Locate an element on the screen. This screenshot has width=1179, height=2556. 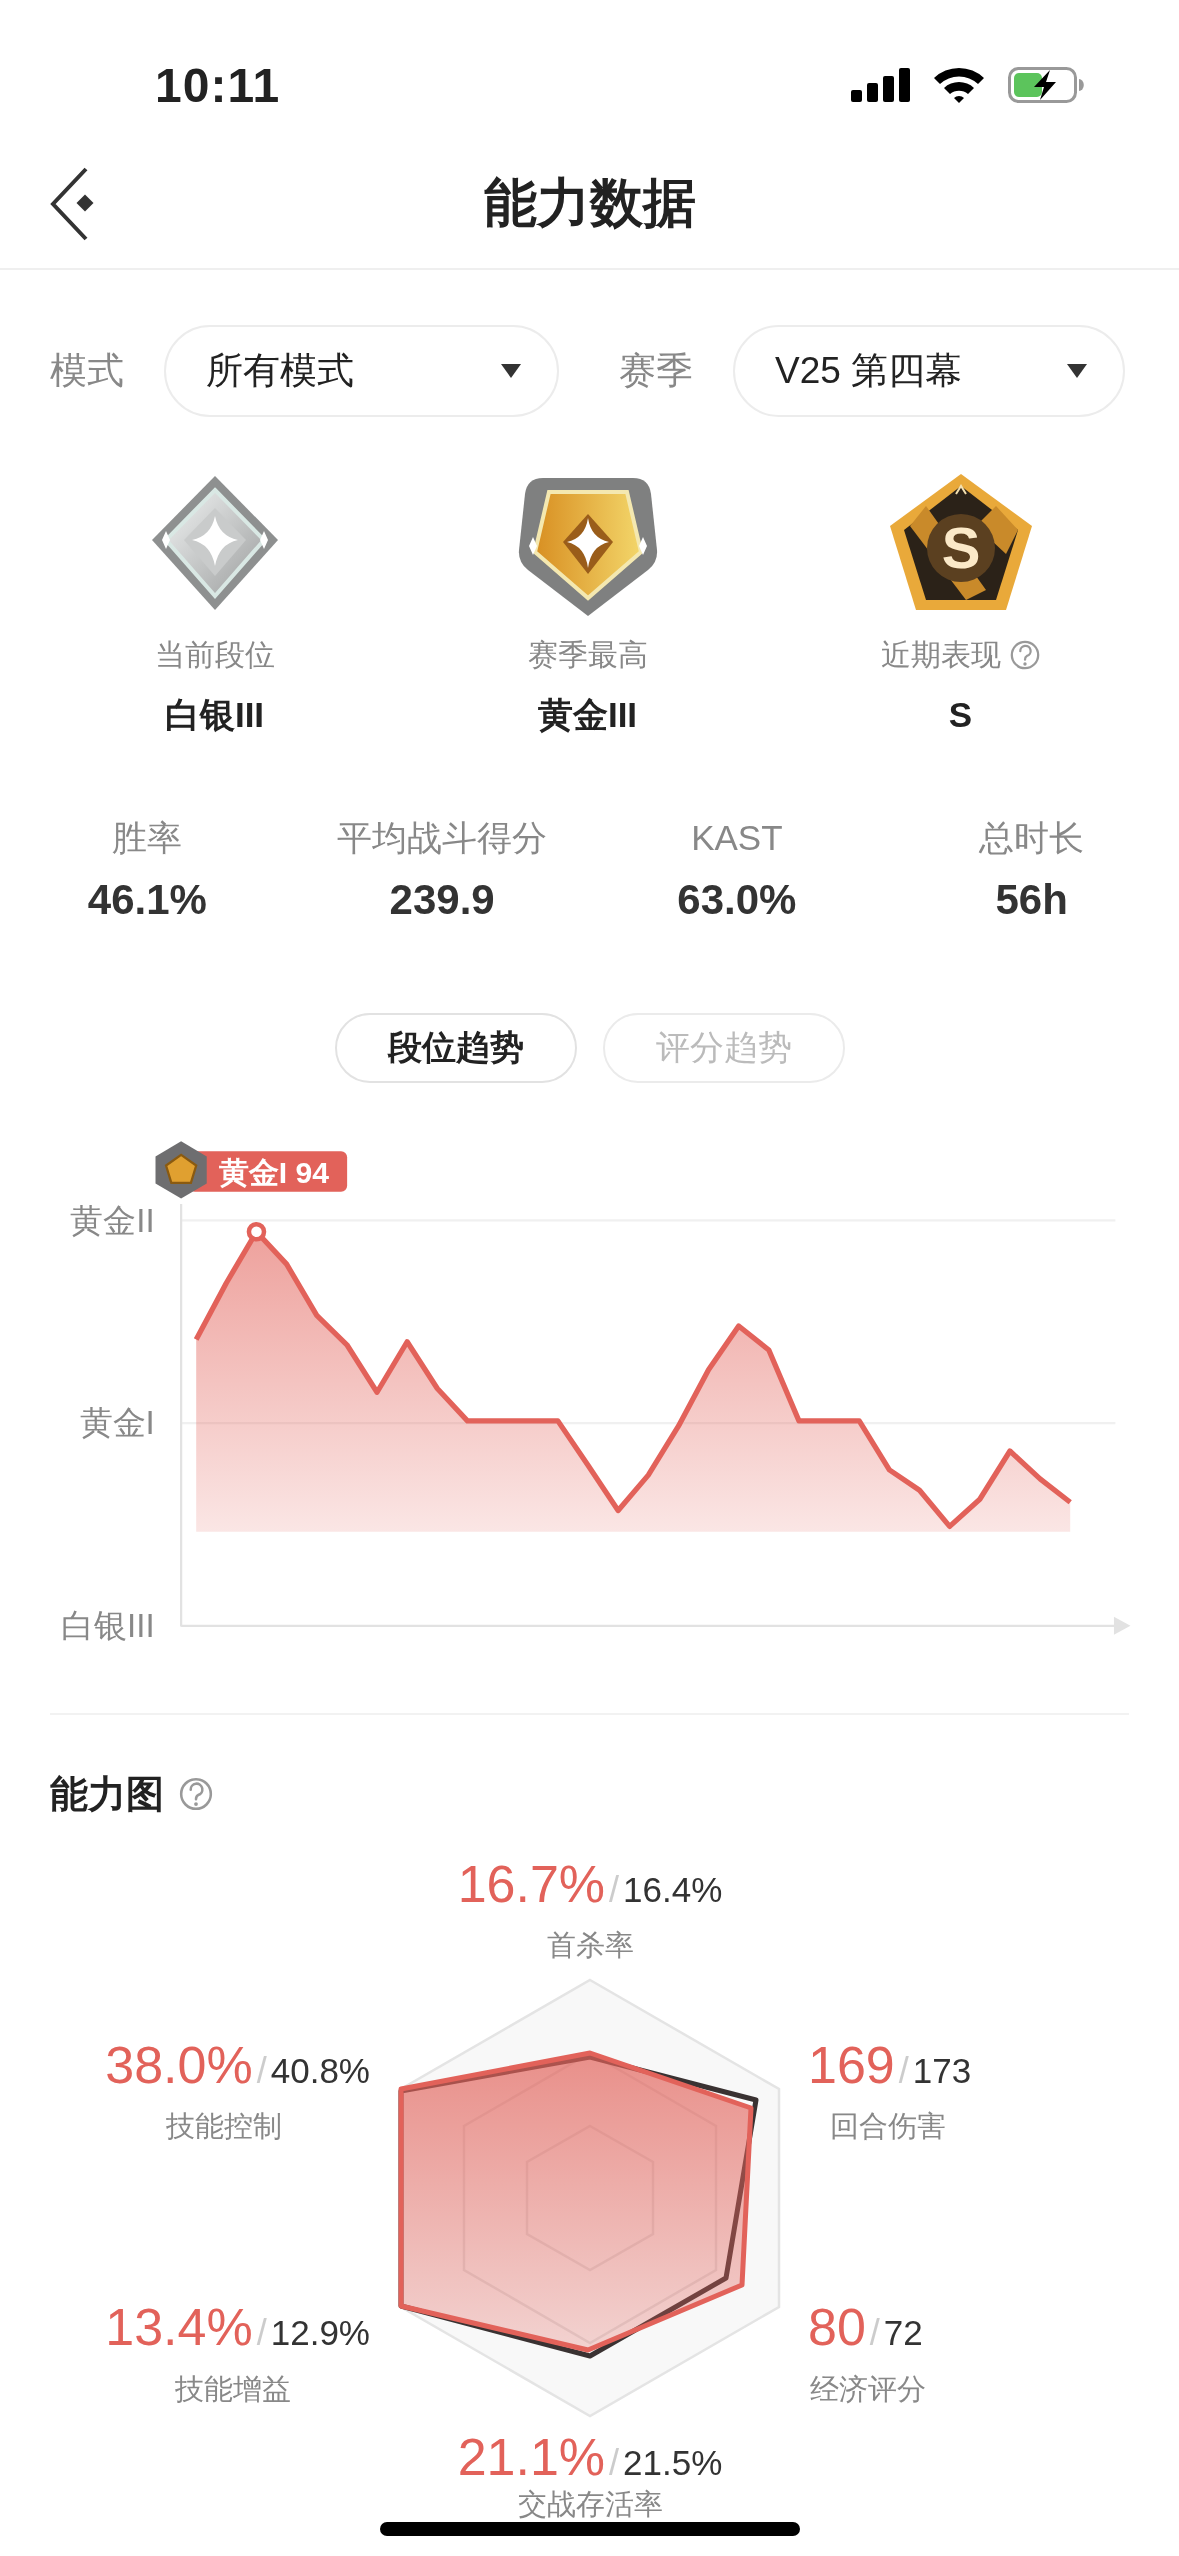
rank-caption: 当前段位 is located at coordinates (214, 654).